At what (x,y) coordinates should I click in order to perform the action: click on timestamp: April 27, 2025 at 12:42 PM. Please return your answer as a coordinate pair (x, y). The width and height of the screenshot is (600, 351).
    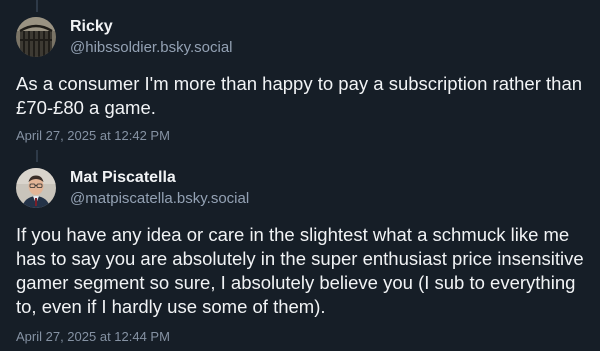
    Looking at the image, I should click on (93, 136).